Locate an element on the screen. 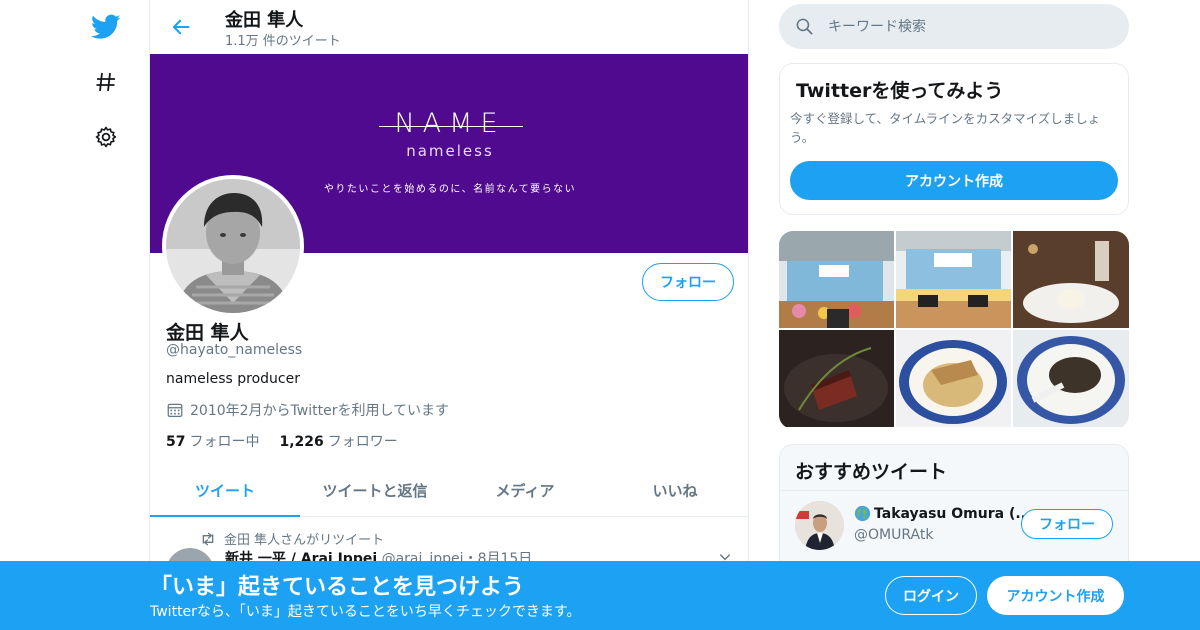 This screenshot has height=630, width=1200. login-button: ログイン is located at coordinates (931, 595).